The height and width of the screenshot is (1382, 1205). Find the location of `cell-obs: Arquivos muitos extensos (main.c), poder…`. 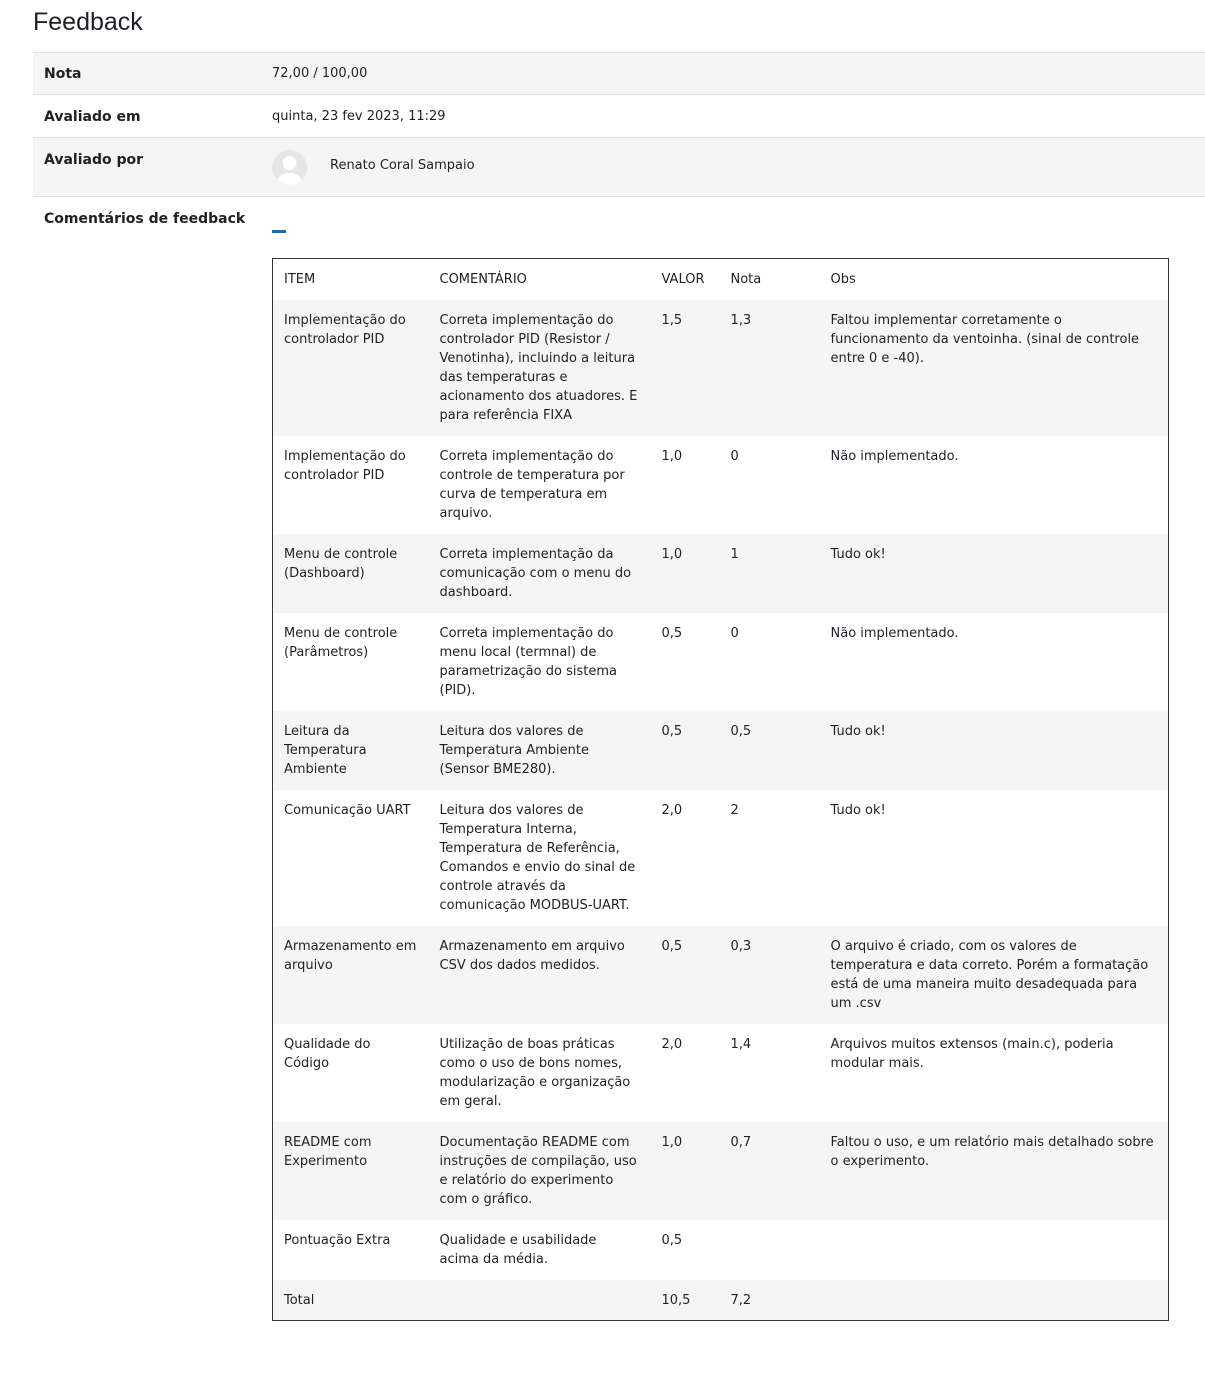

cell-obs: Arquivos muitos extensos (main.c), poder… is located at coordinates (972, 1054).